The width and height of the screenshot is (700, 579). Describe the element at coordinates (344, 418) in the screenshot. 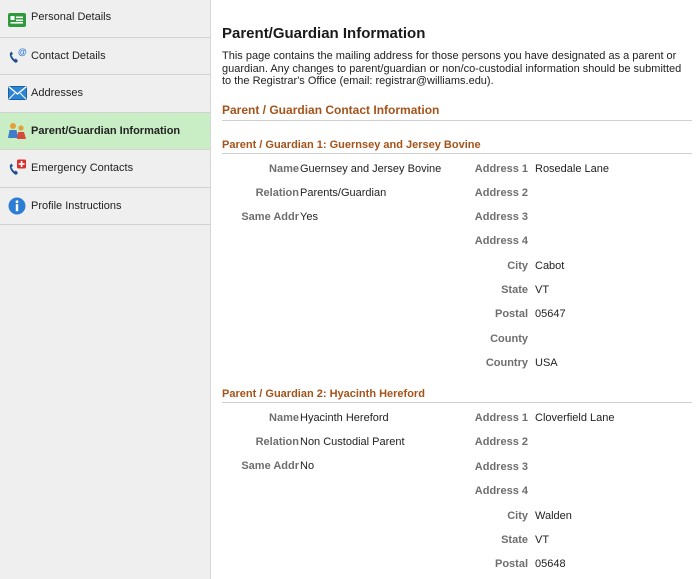

I see `guardian-2-name: Hyacinth Hereford` at that location.